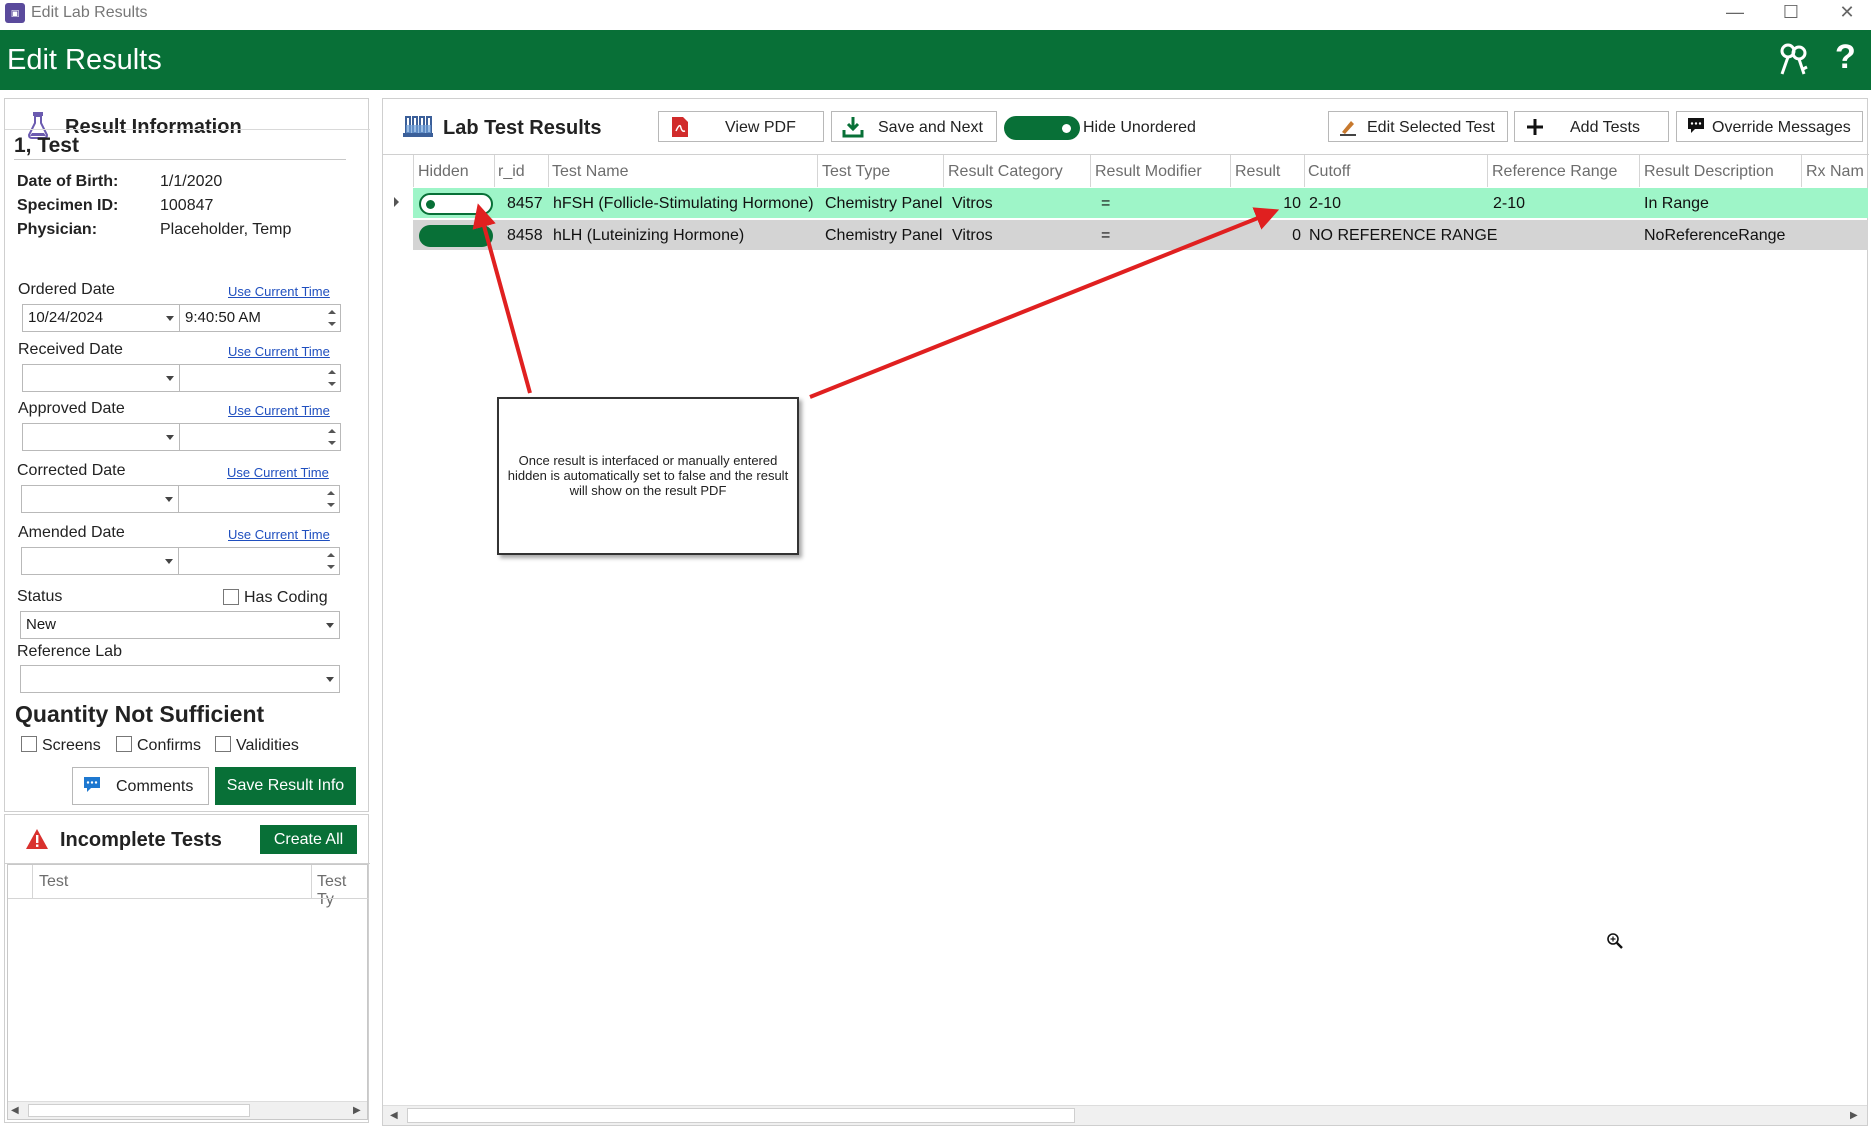  Describe the element at coordinates (1845, 14) in the screenshot. I see `close-icon: ✕` at that location.